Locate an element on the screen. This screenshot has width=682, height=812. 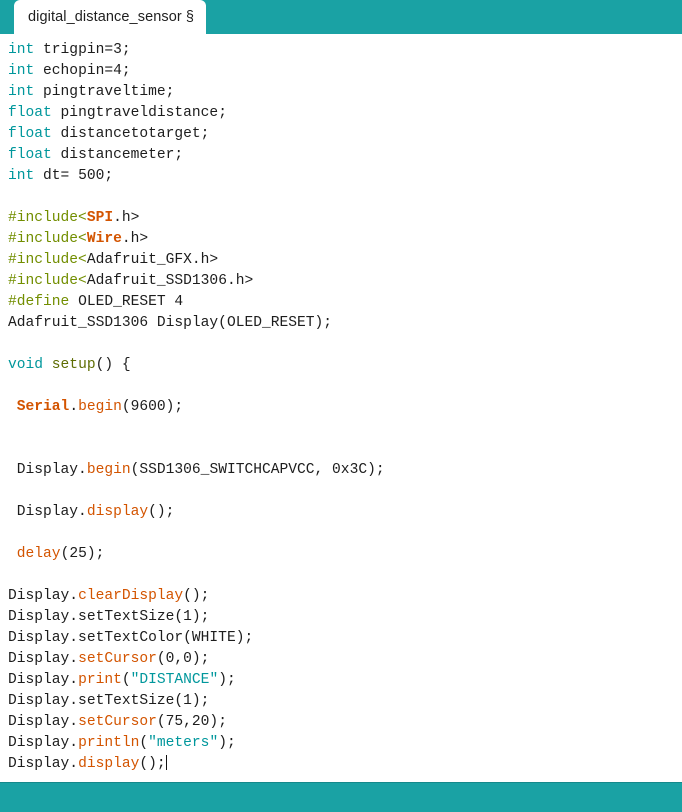
code-token-function: display is located at coordinates (117, 512).